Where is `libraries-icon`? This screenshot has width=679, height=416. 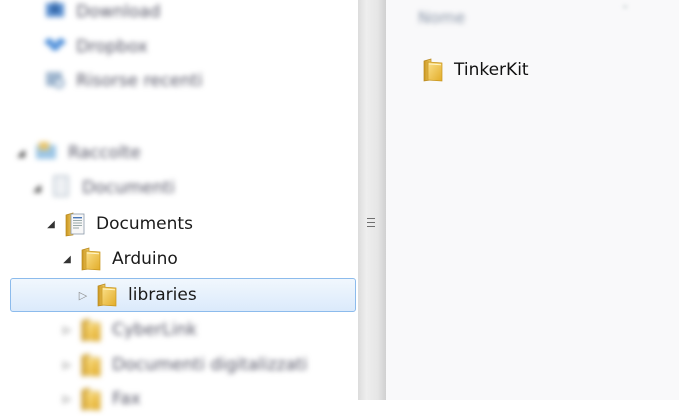
libraries-icon is located at coordinates (46, 153).